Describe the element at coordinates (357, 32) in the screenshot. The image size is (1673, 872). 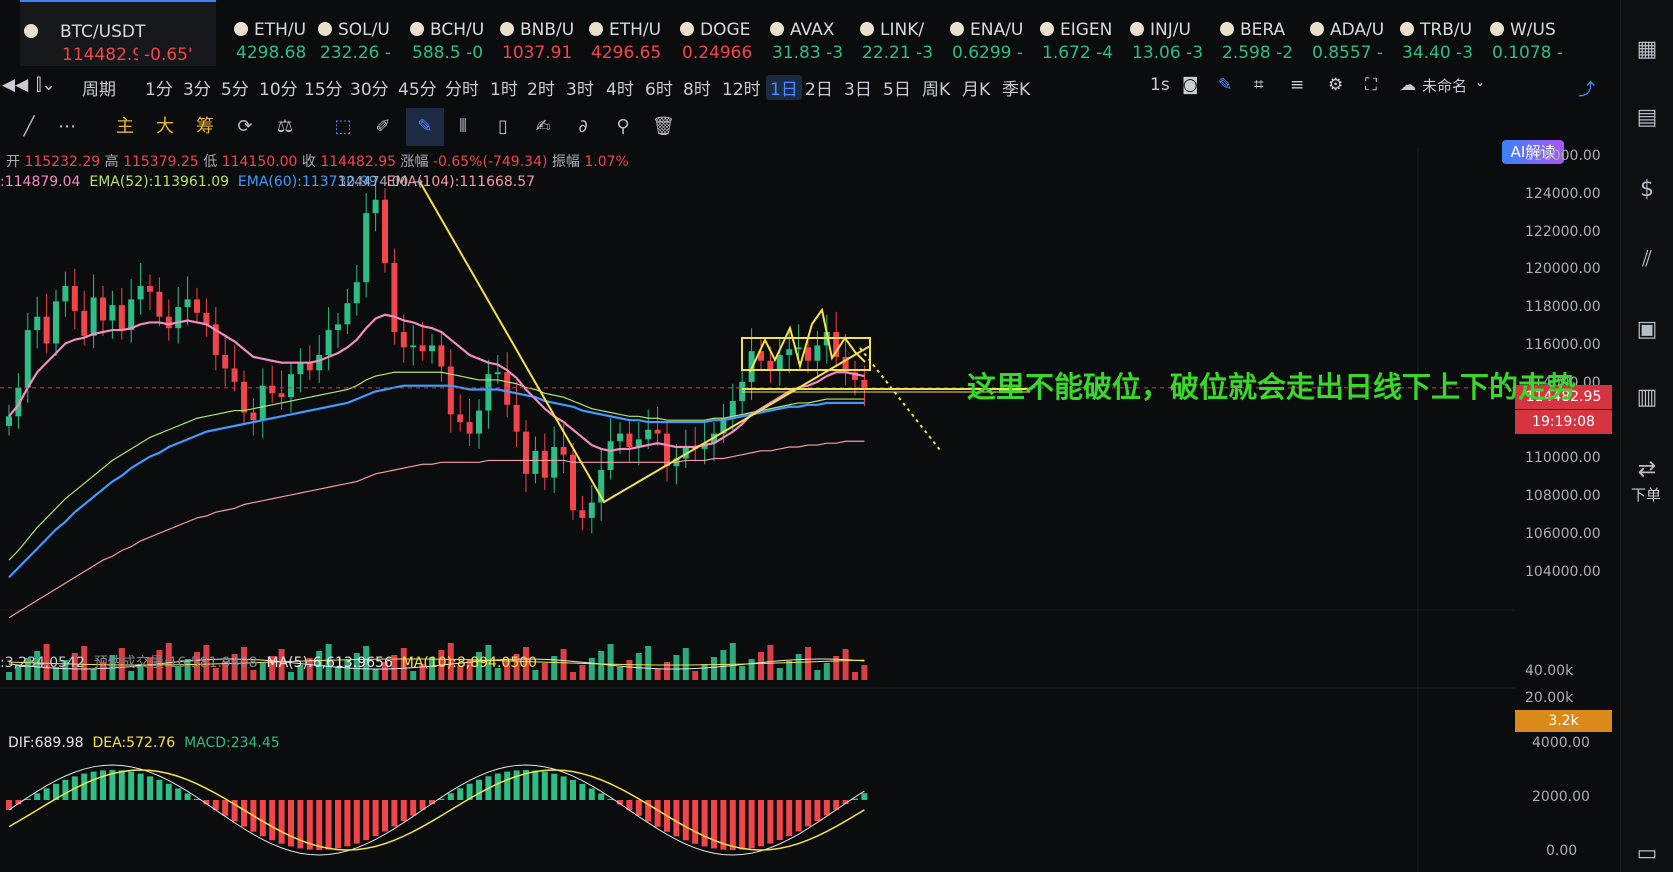
I see `ticker-tab: SOL/U 232.26 -` at that location.